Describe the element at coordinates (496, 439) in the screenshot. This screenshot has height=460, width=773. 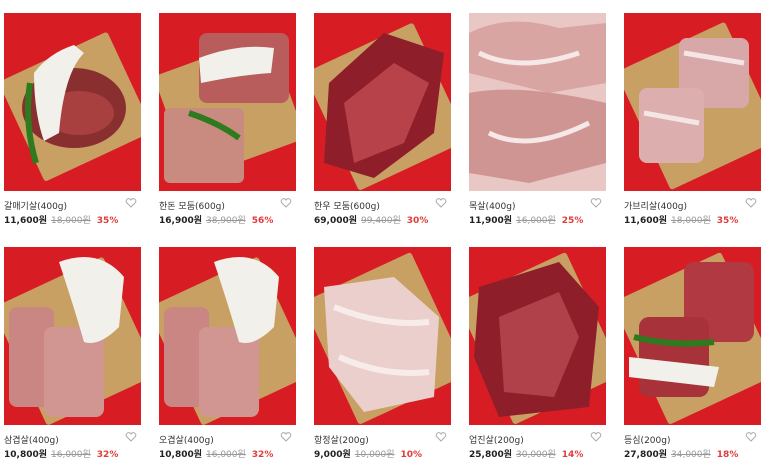
I see `product-name: 업진살(200g)` at that location.